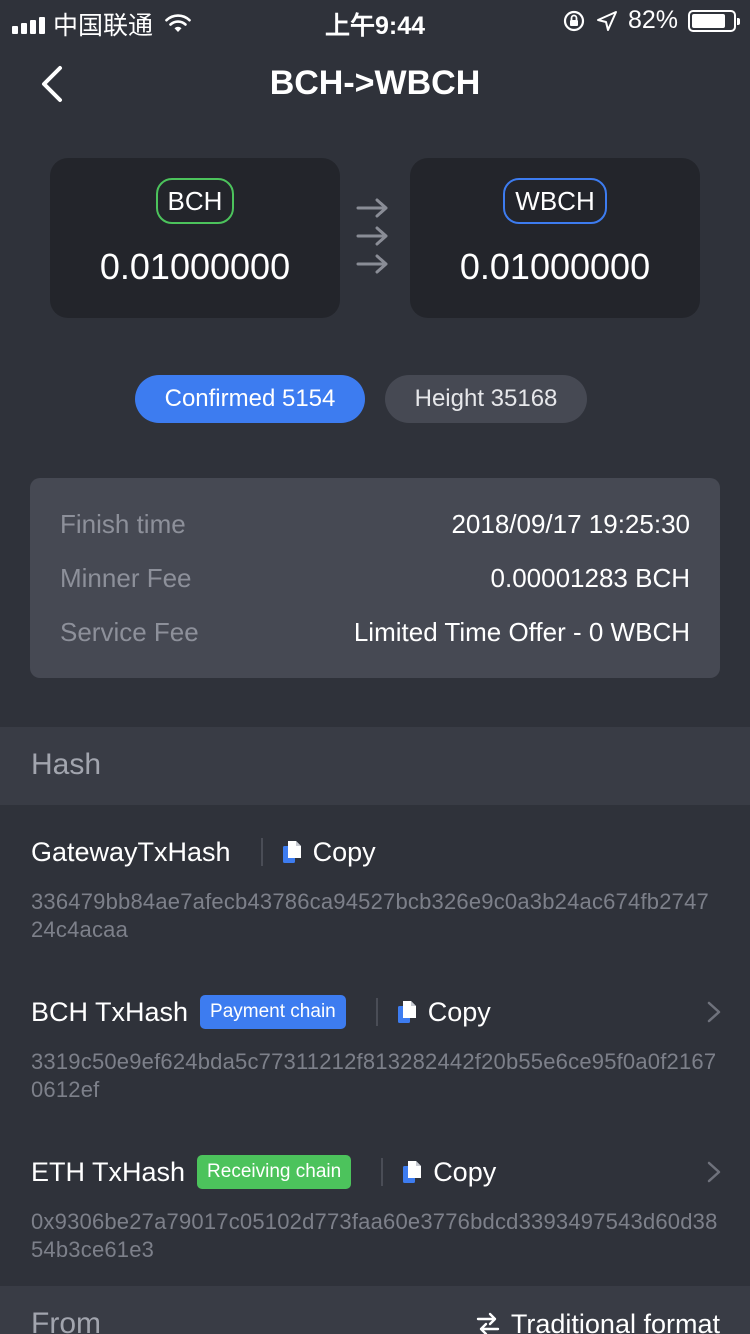 This screenshot has height=1334, width=750. Describe the element at coordinates (195, 266) in the screenshot. I see `from-amount: 0.01000000` at that location.